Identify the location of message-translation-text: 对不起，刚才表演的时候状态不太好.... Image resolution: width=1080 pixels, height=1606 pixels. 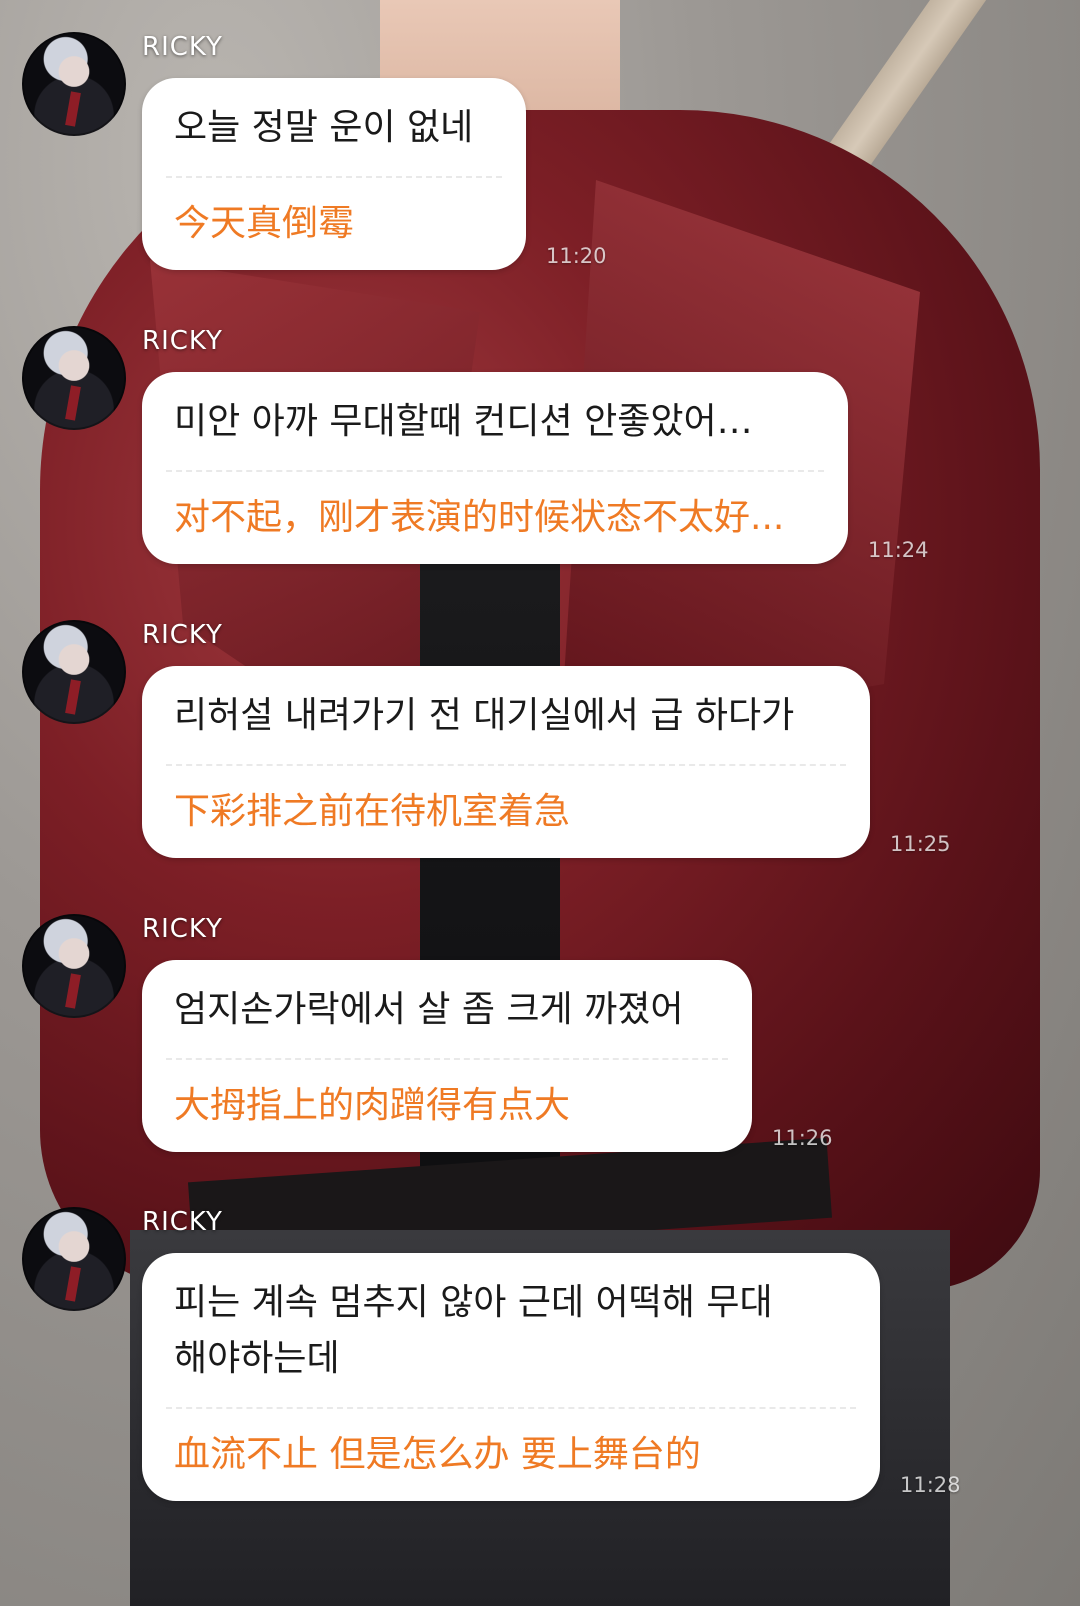
(479, 517).